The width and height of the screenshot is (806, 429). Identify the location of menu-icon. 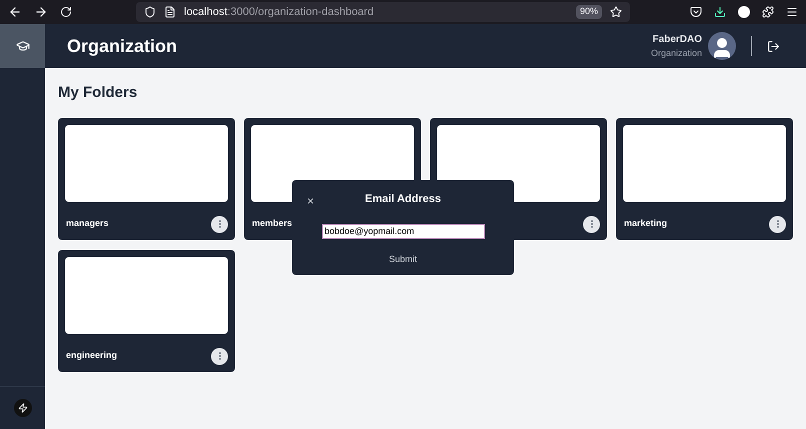
(792, 12).